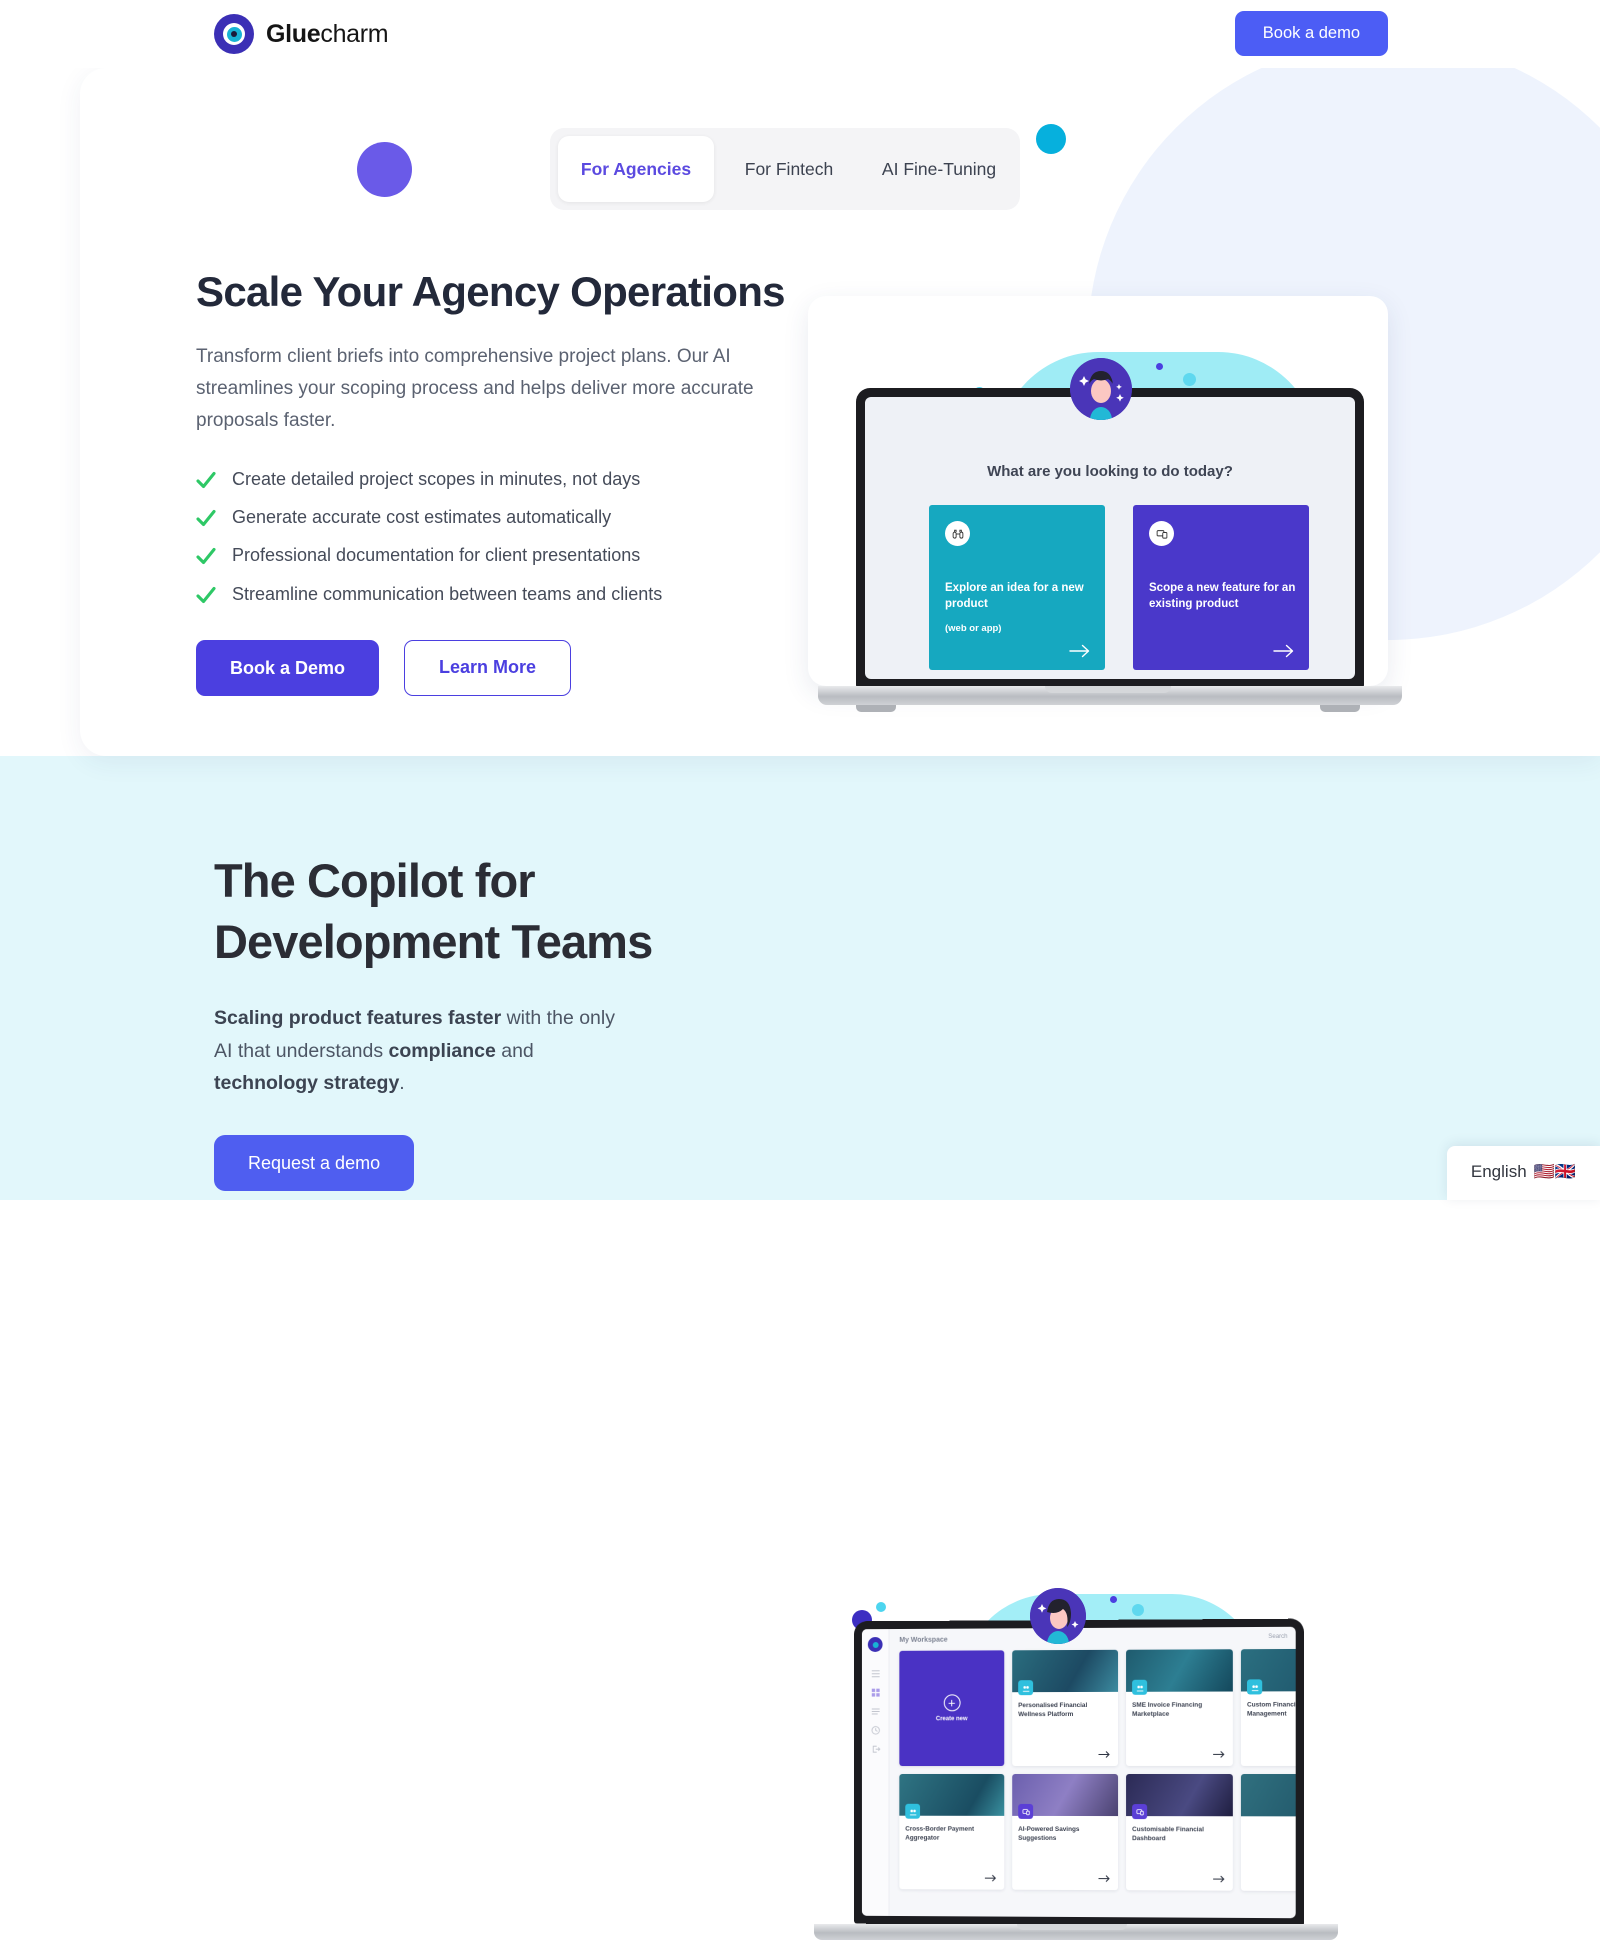 This screenshot has width=1600, height=1948. I want to click on logo: Gluecharm, so click(301, 34).